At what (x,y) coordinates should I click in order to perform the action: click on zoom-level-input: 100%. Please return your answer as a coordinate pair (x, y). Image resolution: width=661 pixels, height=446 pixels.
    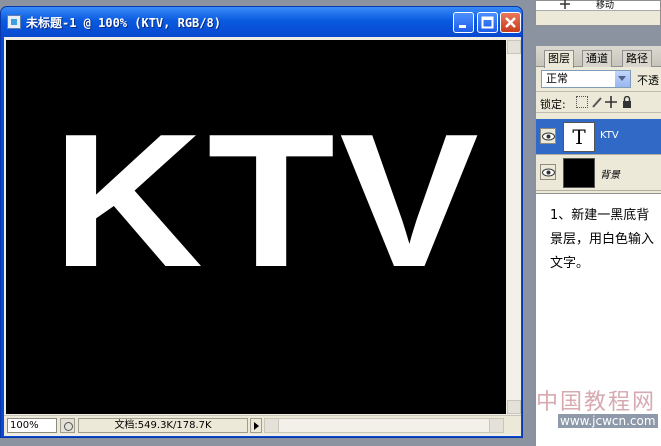
    Looking at the image, I should click on (32, 425).